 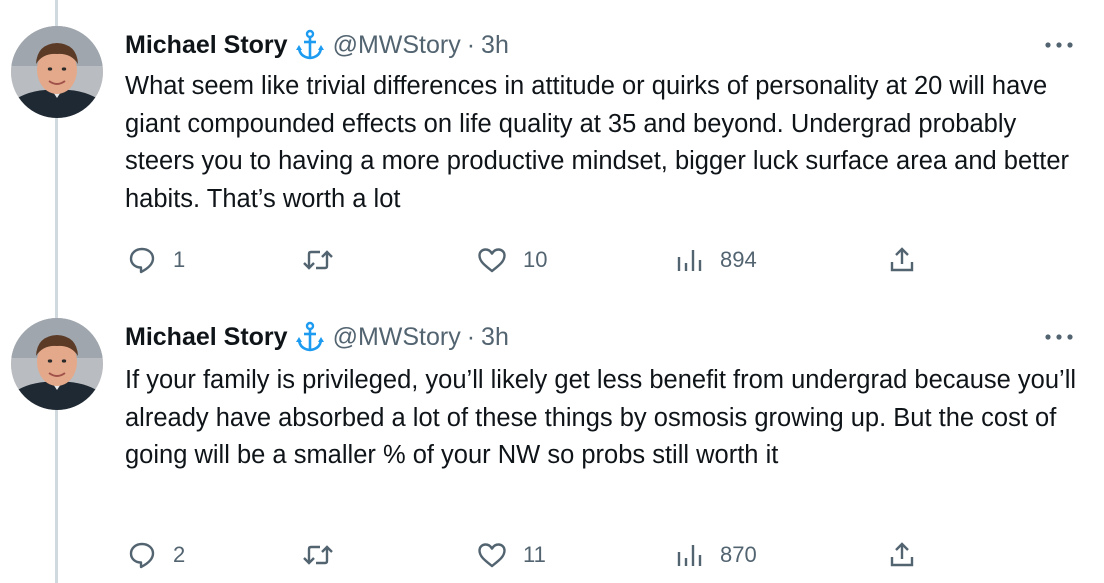 What do you see at coordinates (179, 259) in the screenshot?
I see `reply-count: 1` at bounding box center [179, 259].